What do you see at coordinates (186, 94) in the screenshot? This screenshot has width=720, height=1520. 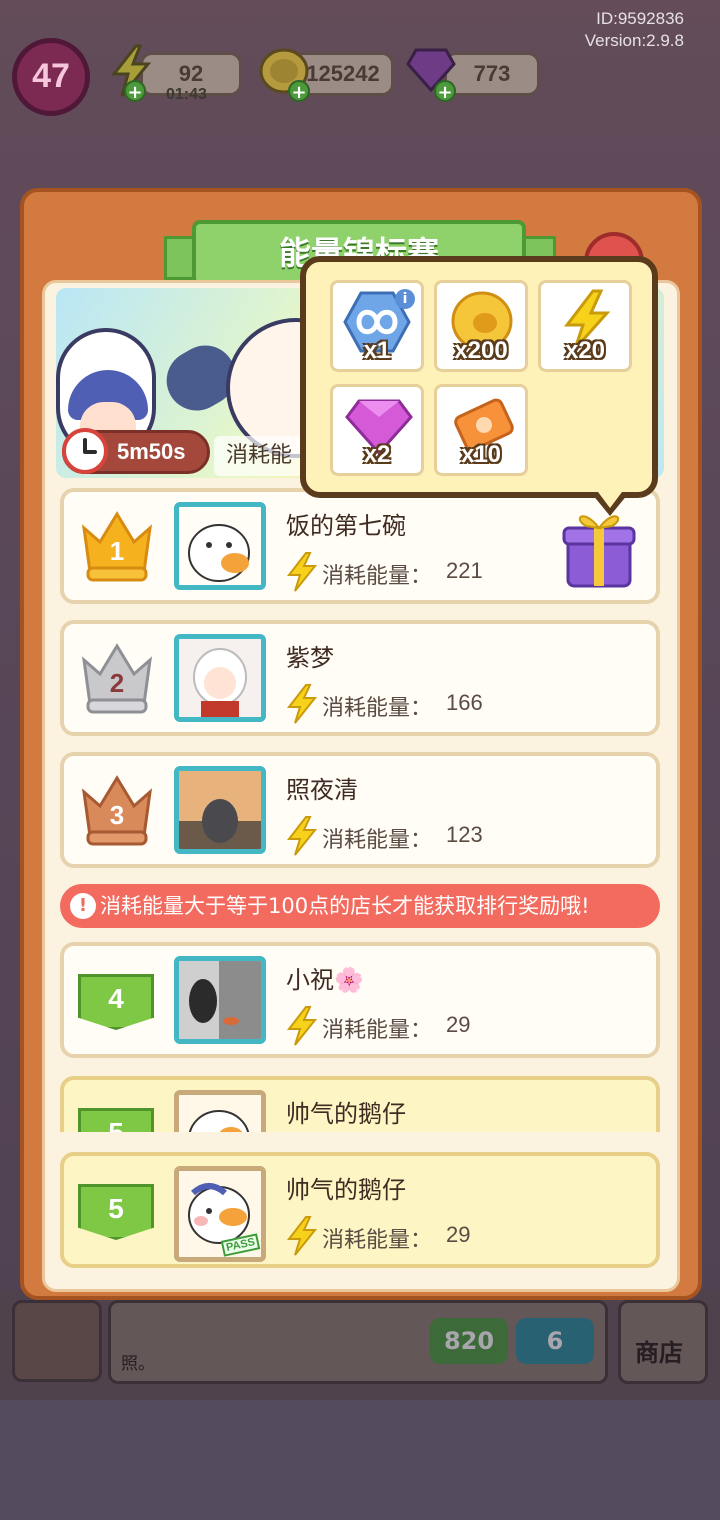 I see `energy-timer: 01:43` at bounding box center [186, 94].